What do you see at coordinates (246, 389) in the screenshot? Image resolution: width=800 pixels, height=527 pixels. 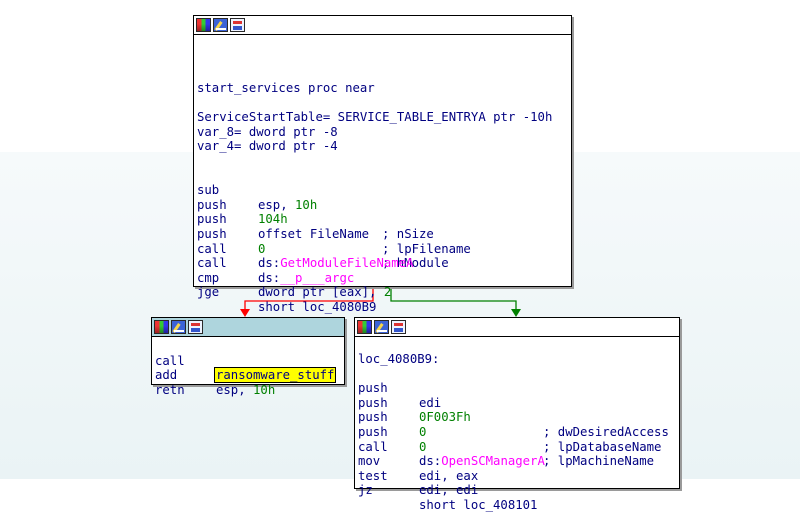 I see `operand: esp, 10h` at bounding box center [246, 389].